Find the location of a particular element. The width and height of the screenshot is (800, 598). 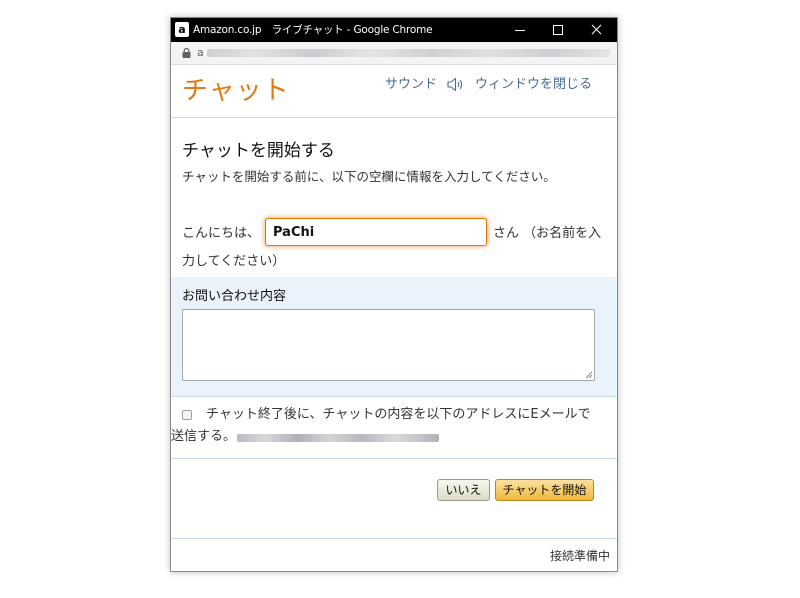

close-window-link: ウィンドウを閉じる is located at coordinates (533, 85).